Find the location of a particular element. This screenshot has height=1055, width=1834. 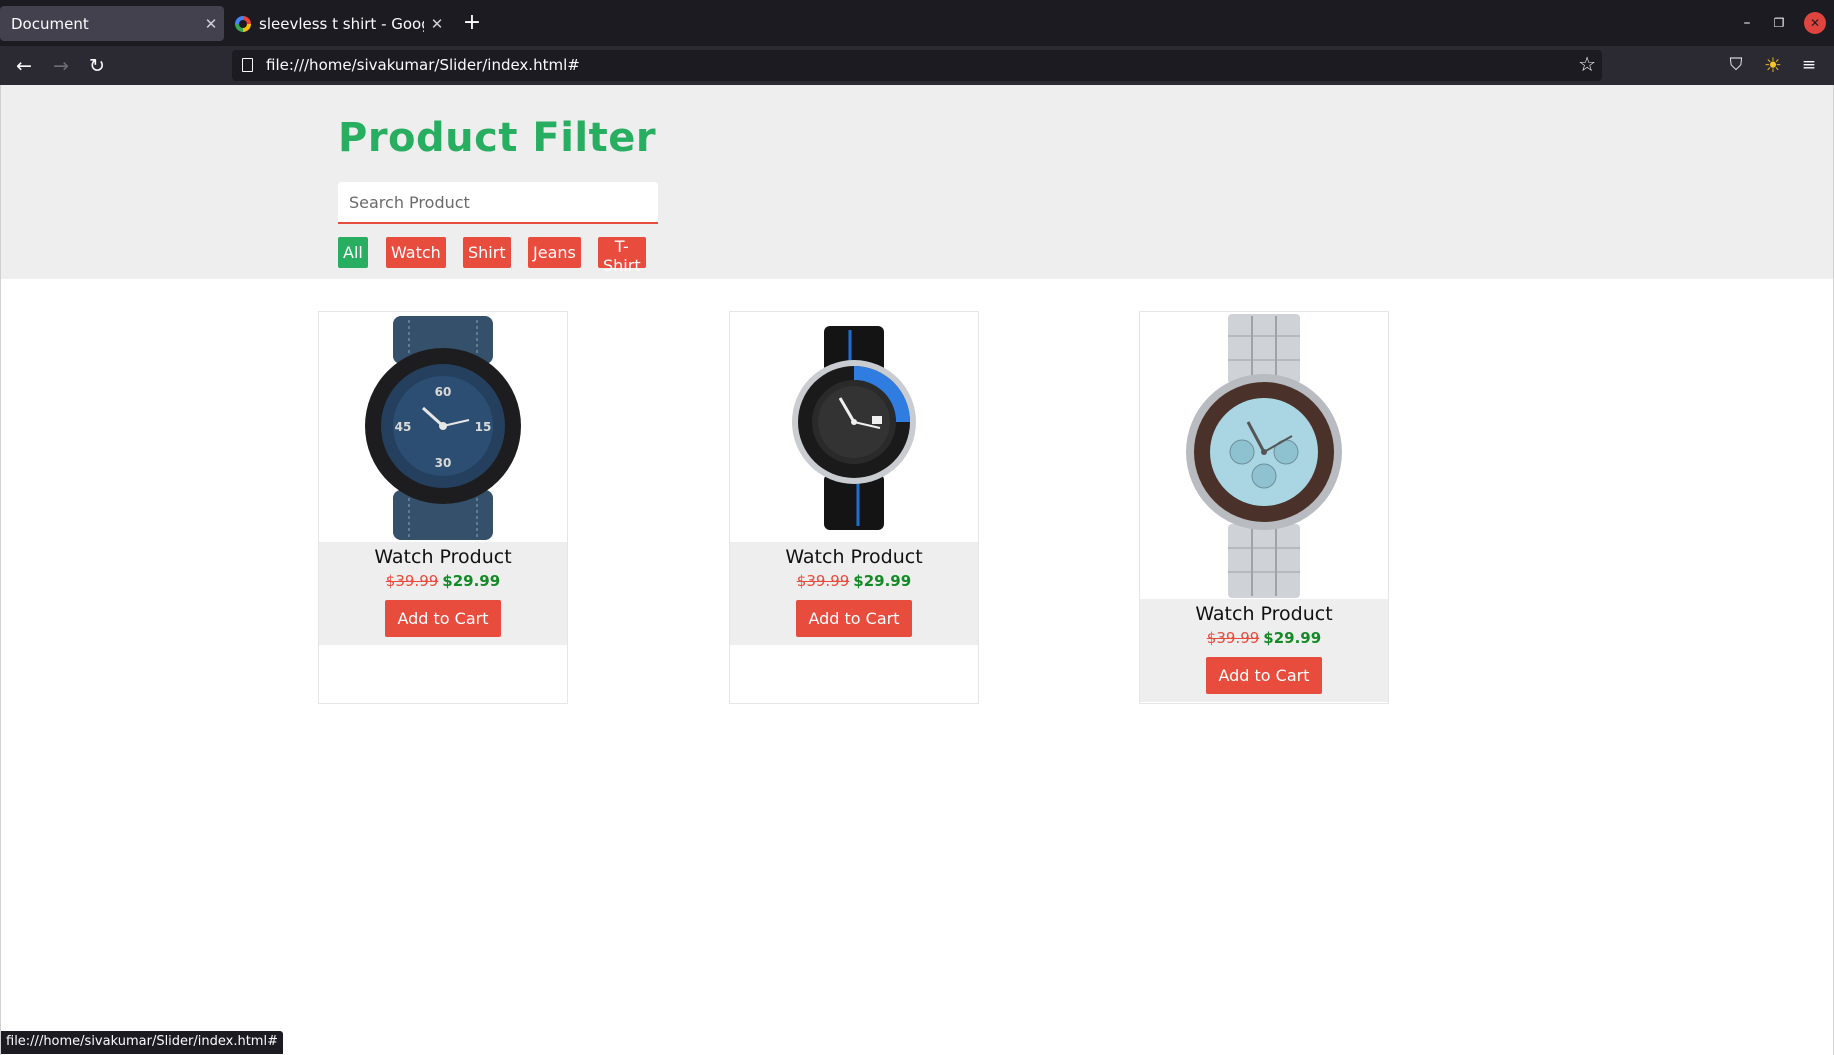

tab-google-search: sleevless t shirt - Google ✕ is located at coordinates (339, 23).